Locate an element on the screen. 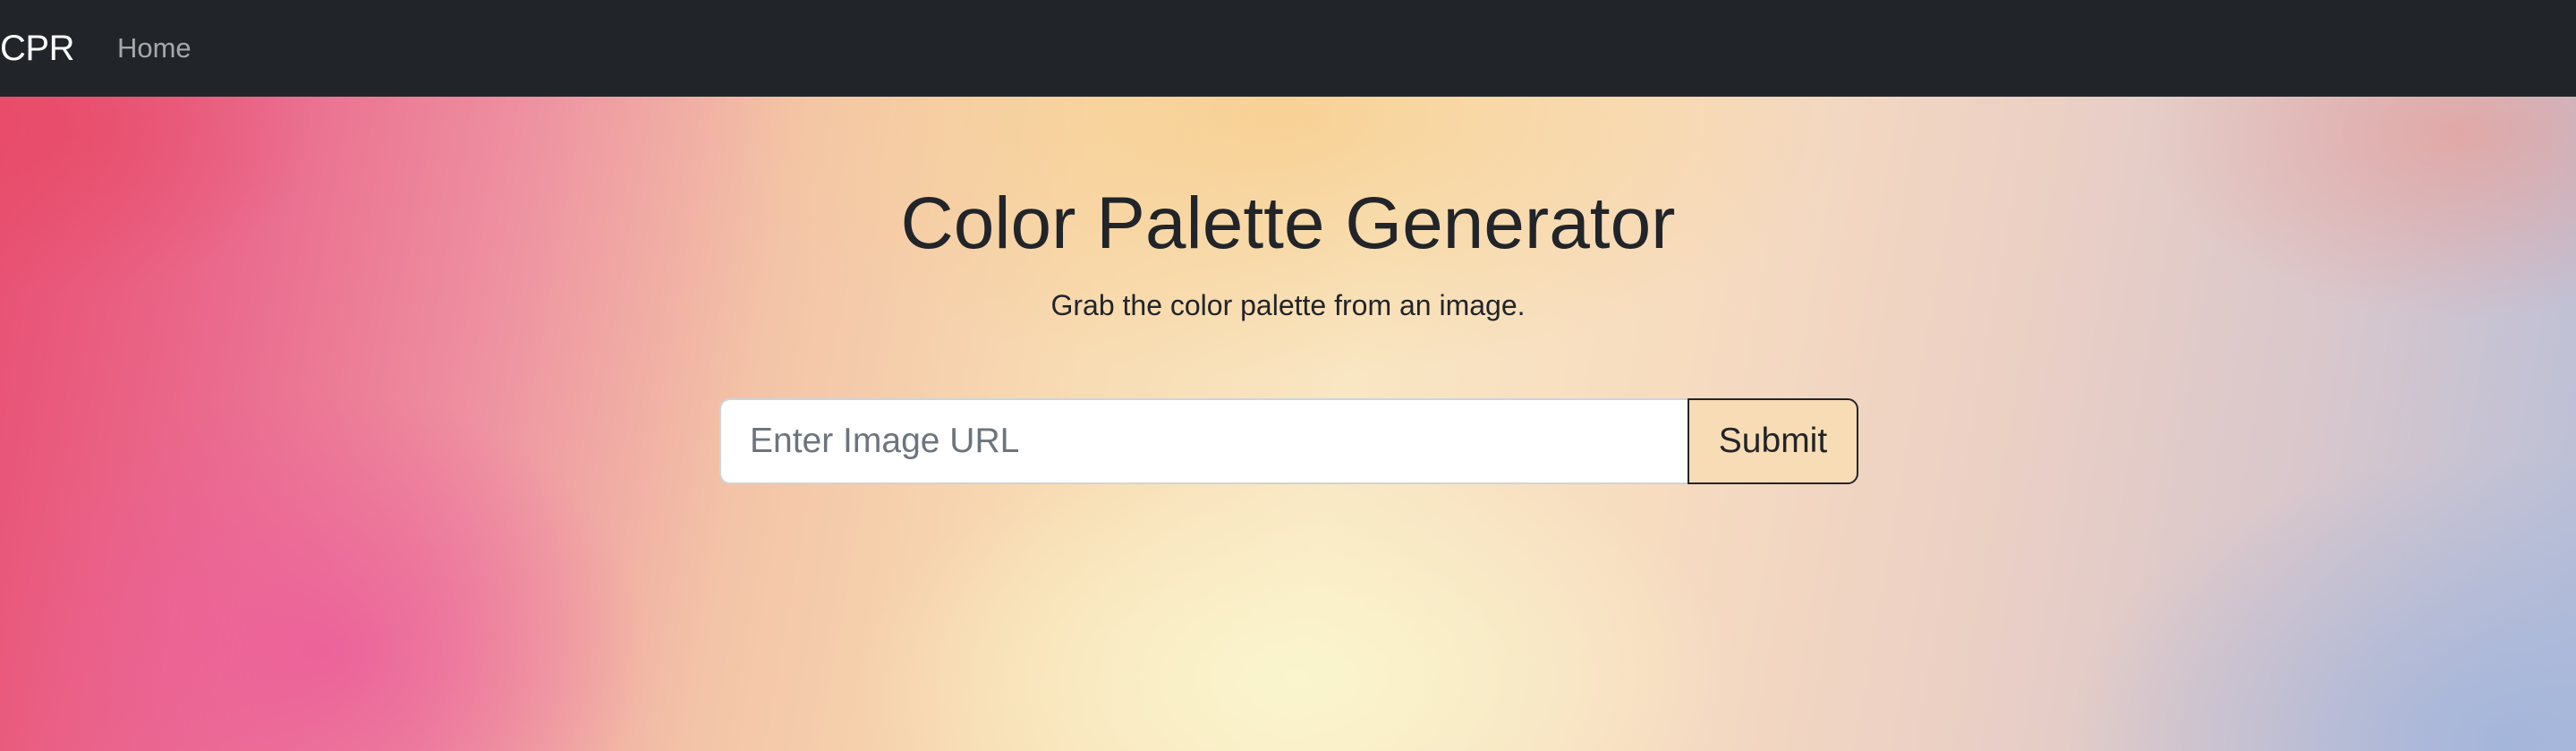 This screenshot has height=751, width=2576. page-title: Color Palette Generator is located at coordinates (1288, 223).